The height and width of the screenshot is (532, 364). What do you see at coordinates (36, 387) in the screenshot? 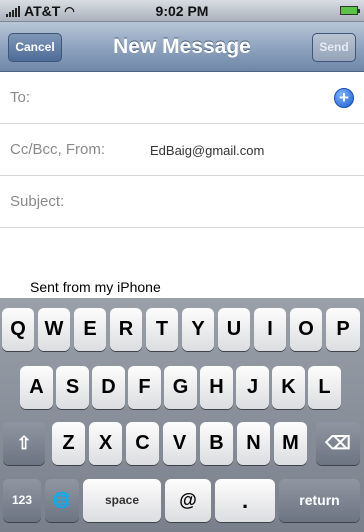
I see `key-a: A` at bounding box center [36, 387].